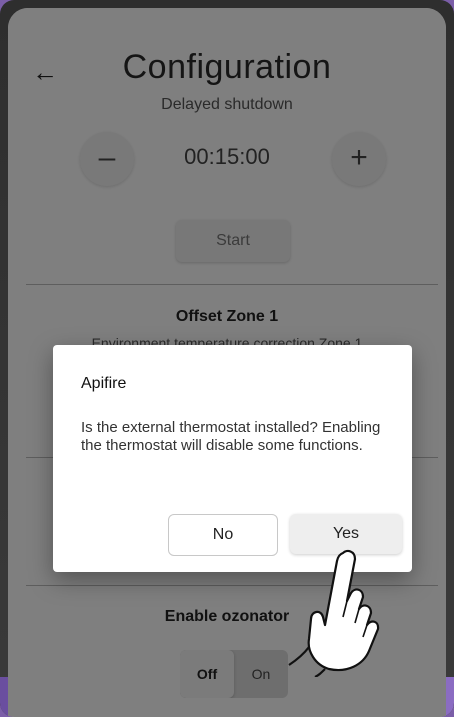  Describe the element at coordinates (334, 613) in the screenshot. I see `pointing-hand-icon` at that location.